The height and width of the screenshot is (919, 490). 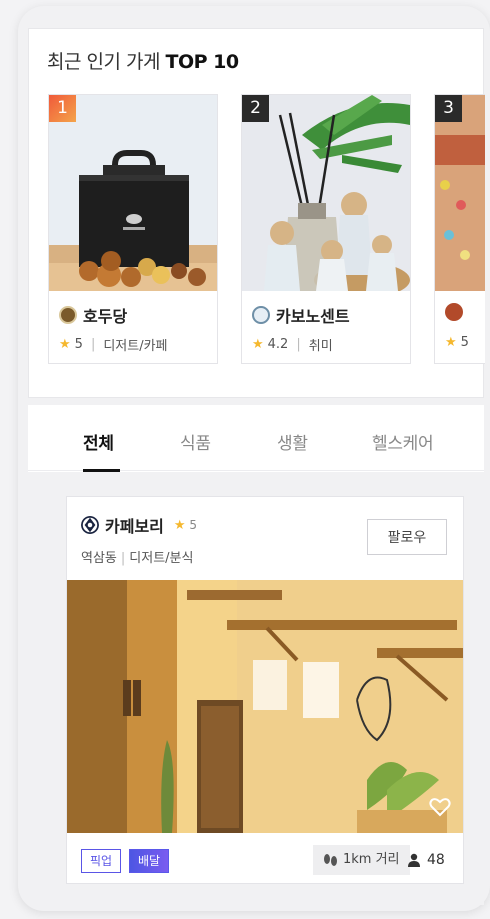 What do you see at coordinates (149, 861) in the screenshot?
I see `delivery-chip: 배달` at bounding box center [149, 861].